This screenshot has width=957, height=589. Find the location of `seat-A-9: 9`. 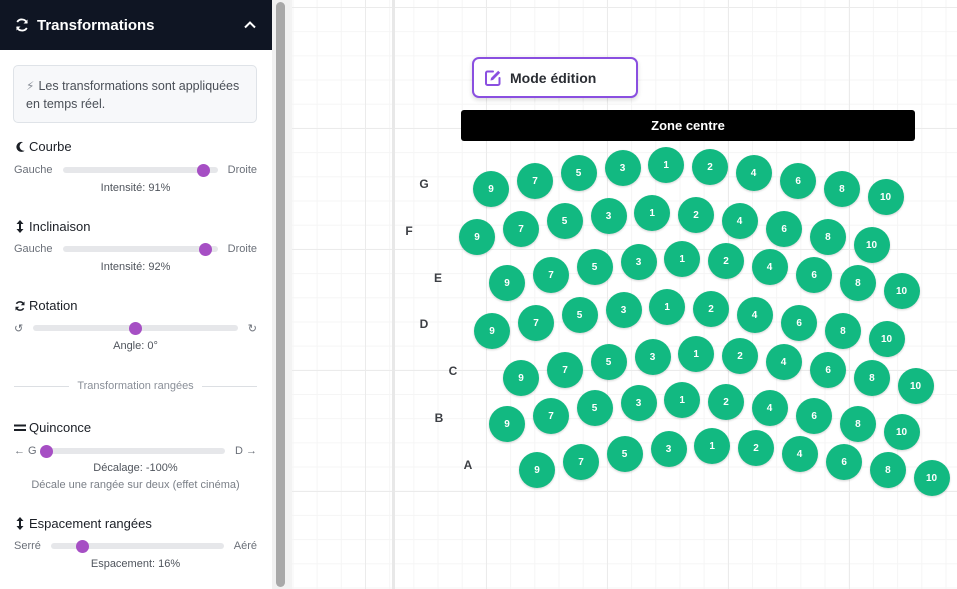

seat-A-9: 9 is located at coordinates (537, 470).